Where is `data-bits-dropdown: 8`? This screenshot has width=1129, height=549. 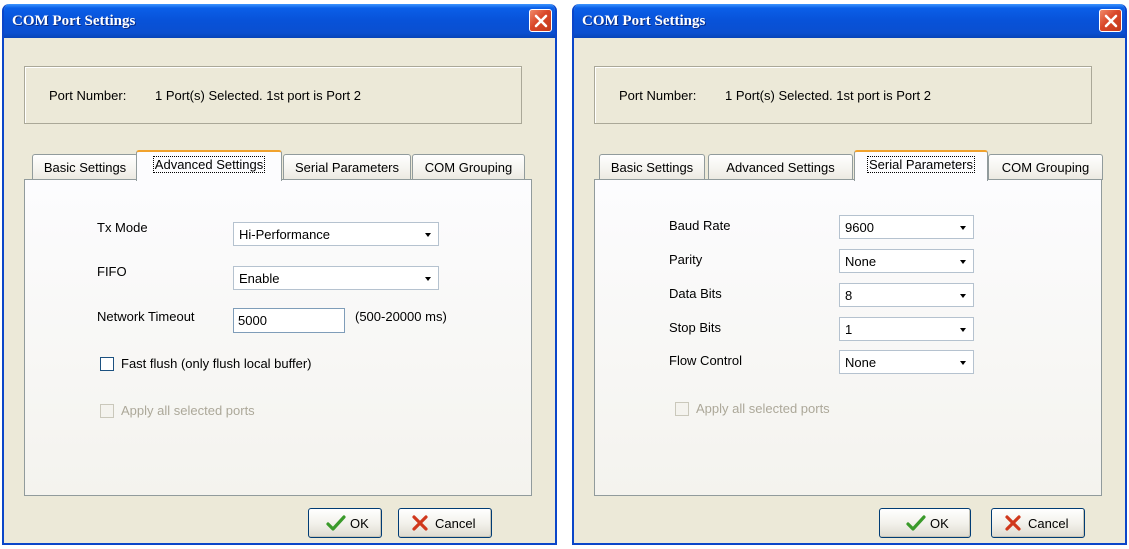
data-bits-dropdown: 8 is located at coordinates (906, 295).